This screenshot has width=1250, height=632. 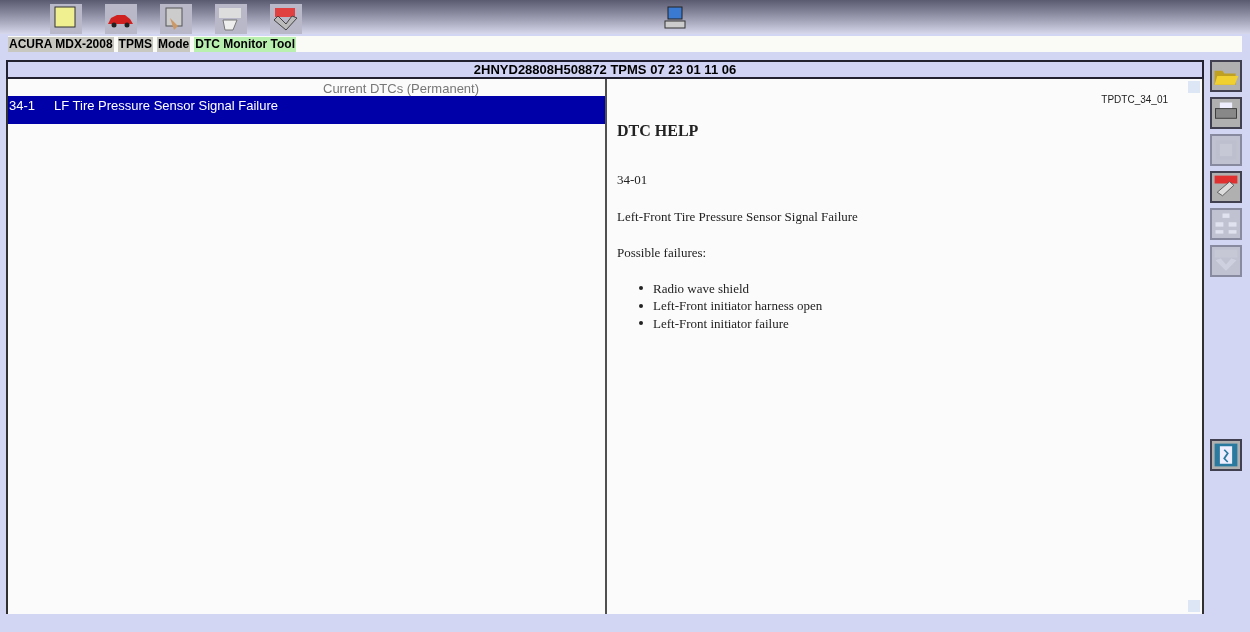 I want to click on breadcrumb-item: Mode, so click(x=173, y=44).